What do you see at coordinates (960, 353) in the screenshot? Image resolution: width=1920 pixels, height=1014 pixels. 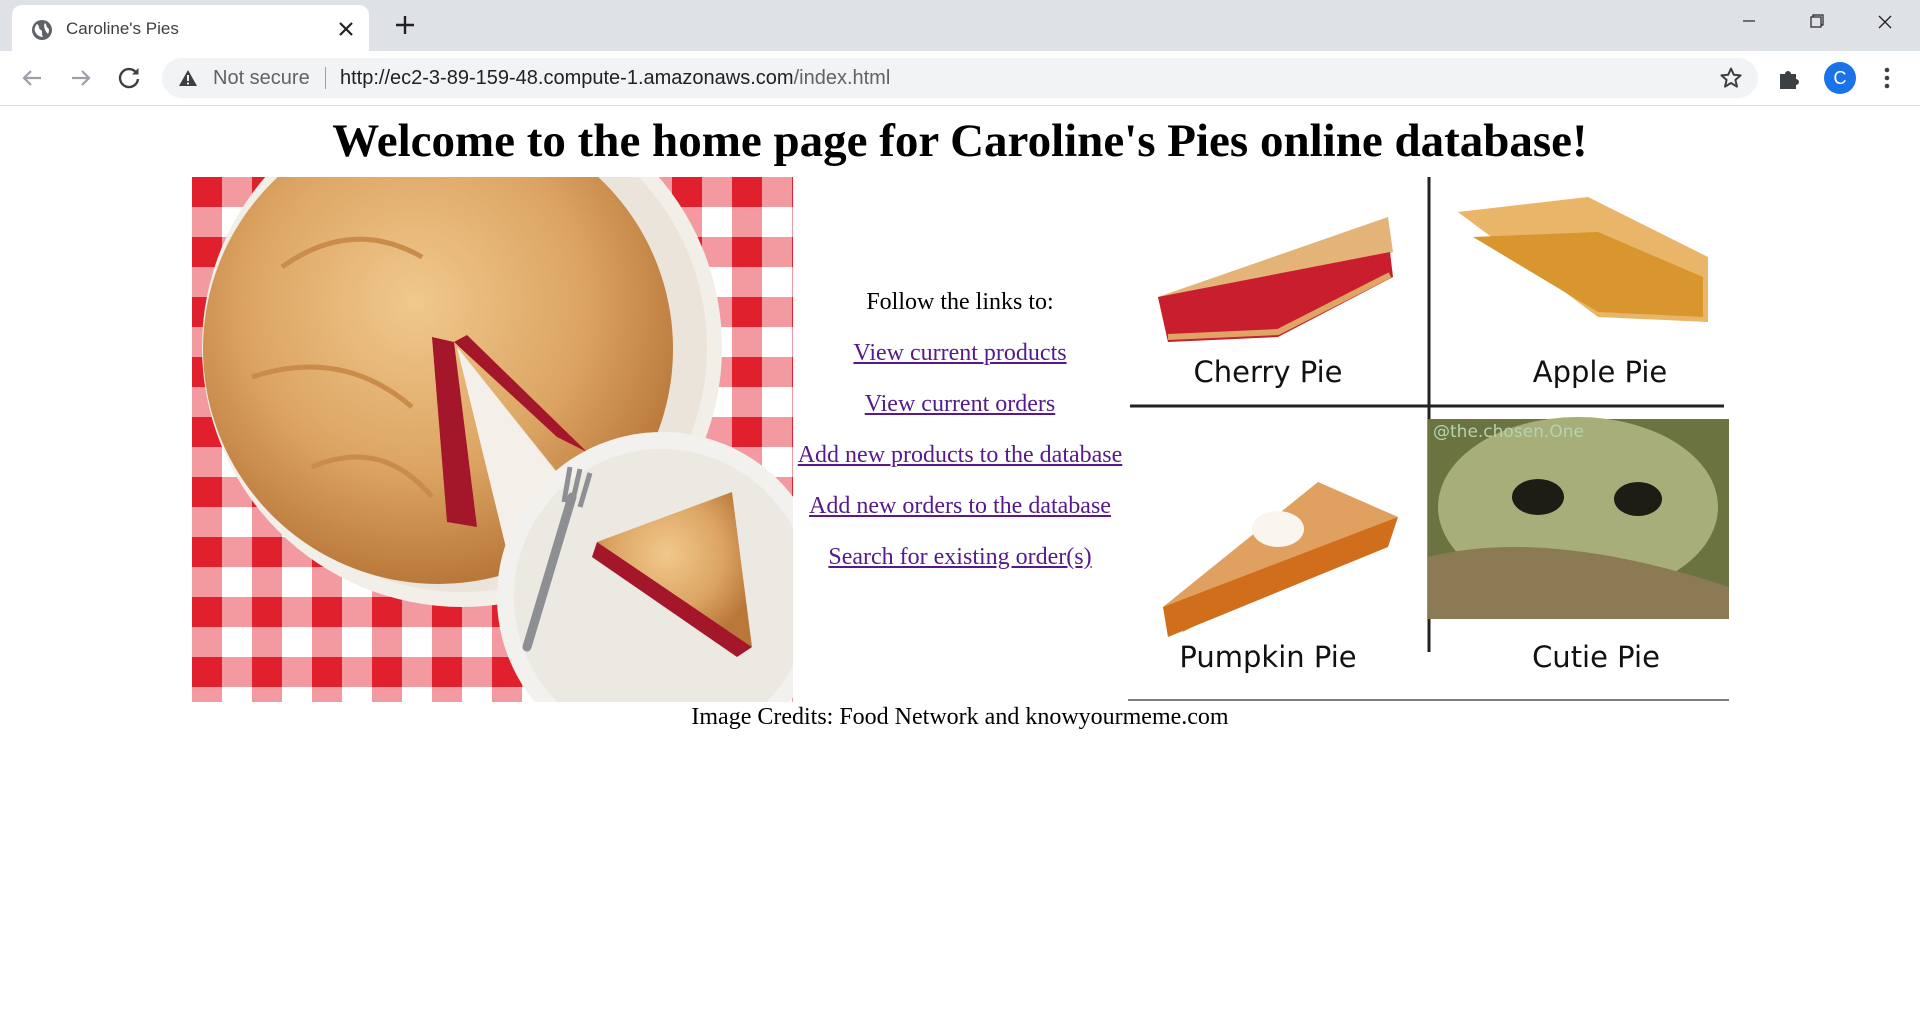 I see `view-products-link: View current products` at bounding box center [960, 353].